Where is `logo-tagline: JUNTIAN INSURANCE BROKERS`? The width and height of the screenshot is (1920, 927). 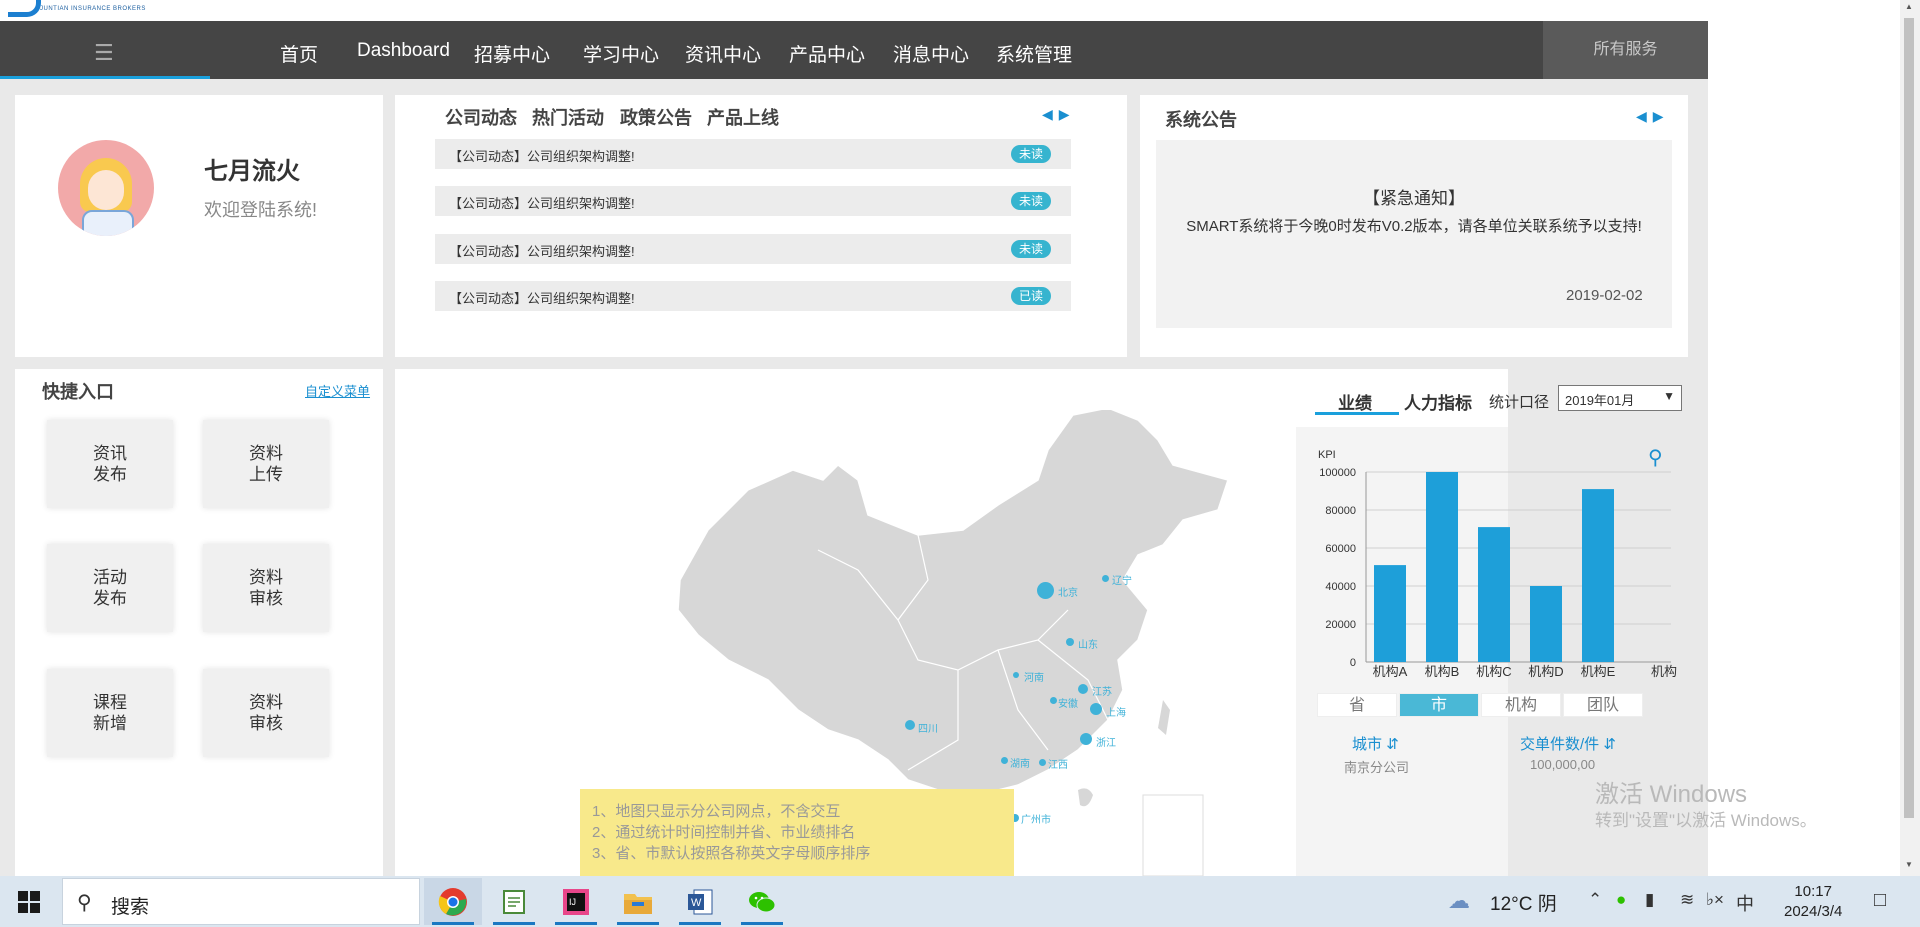
logo-tagline: JUNTIAN INSURANCE BROKERS is located at coordinates (93, 9).